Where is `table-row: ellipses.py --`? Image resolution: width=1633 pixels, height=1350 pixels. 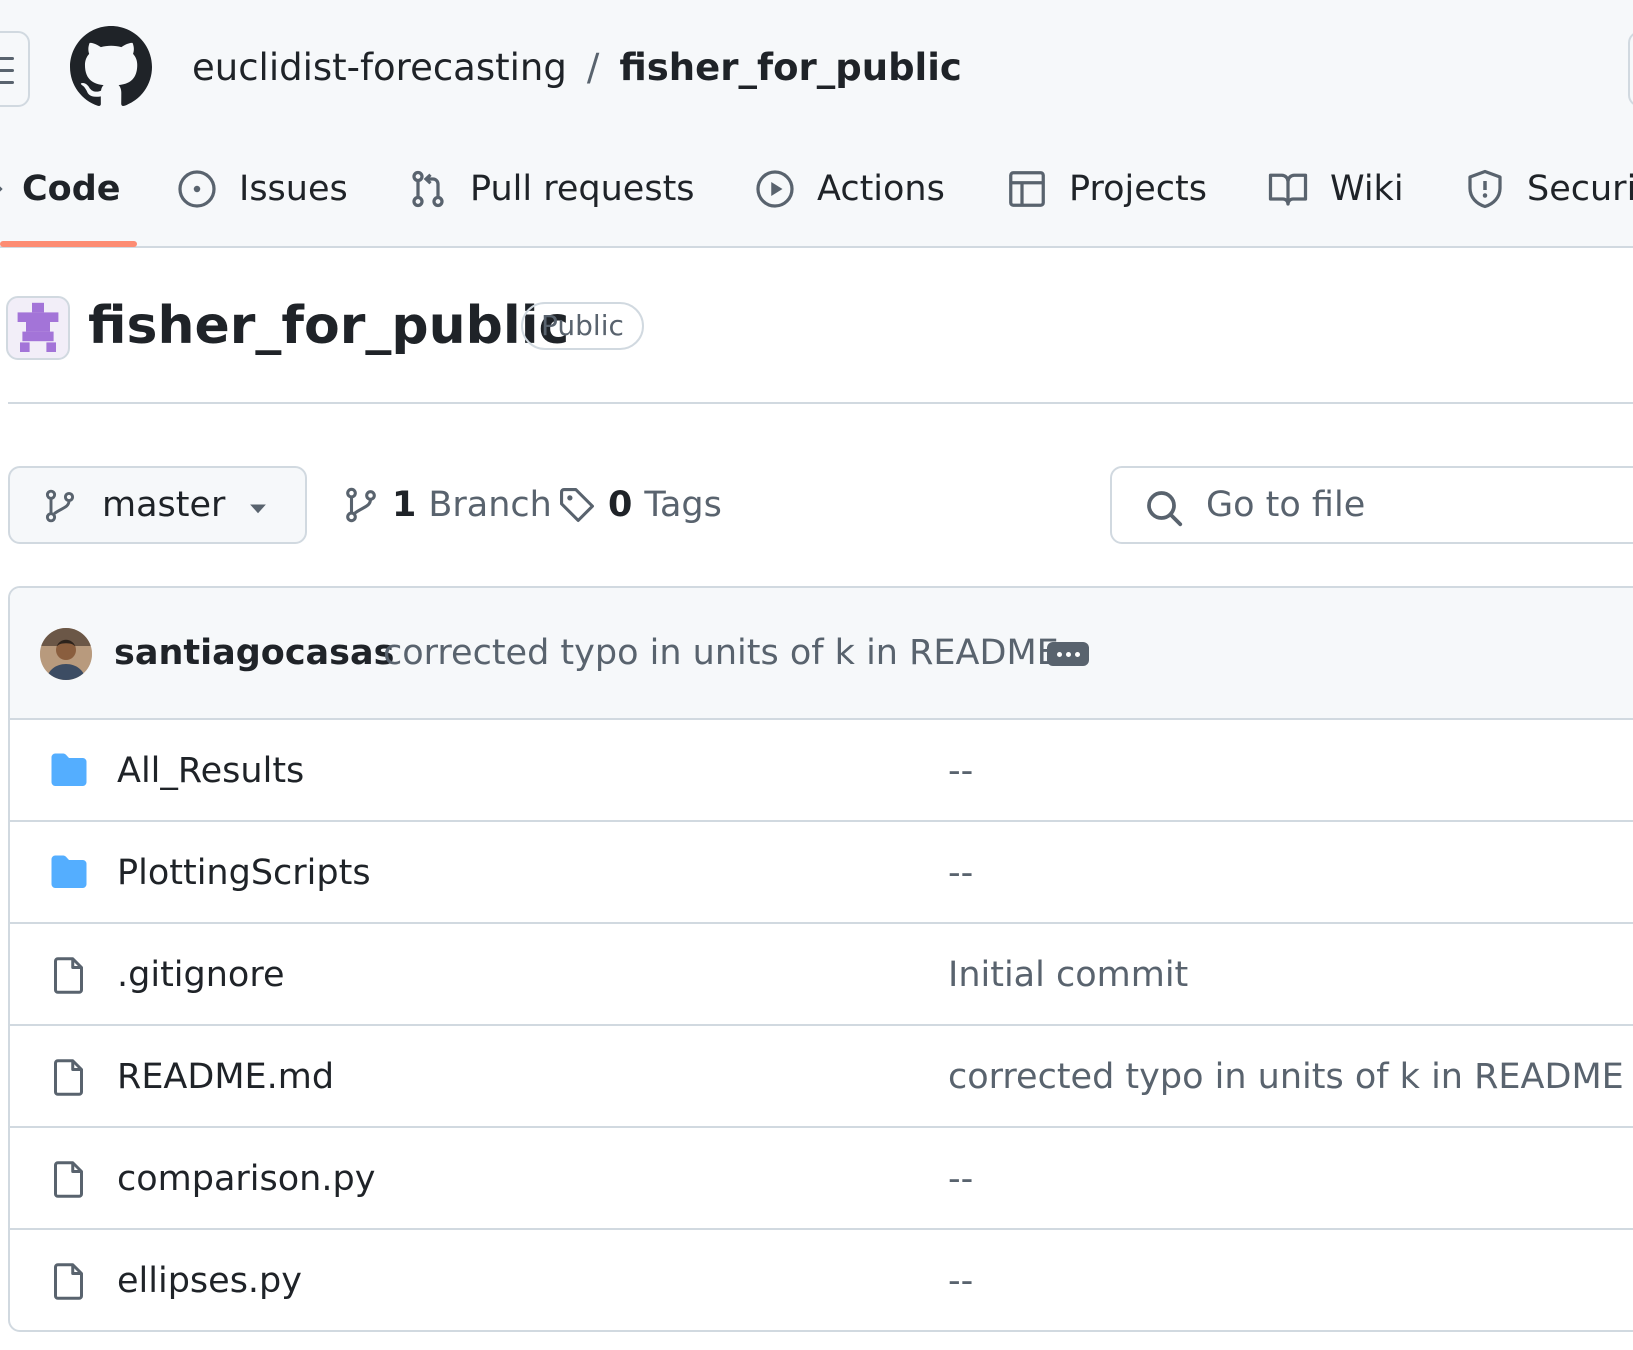
table-row: ellipses.py -- is located at coordinates (821, 1280).